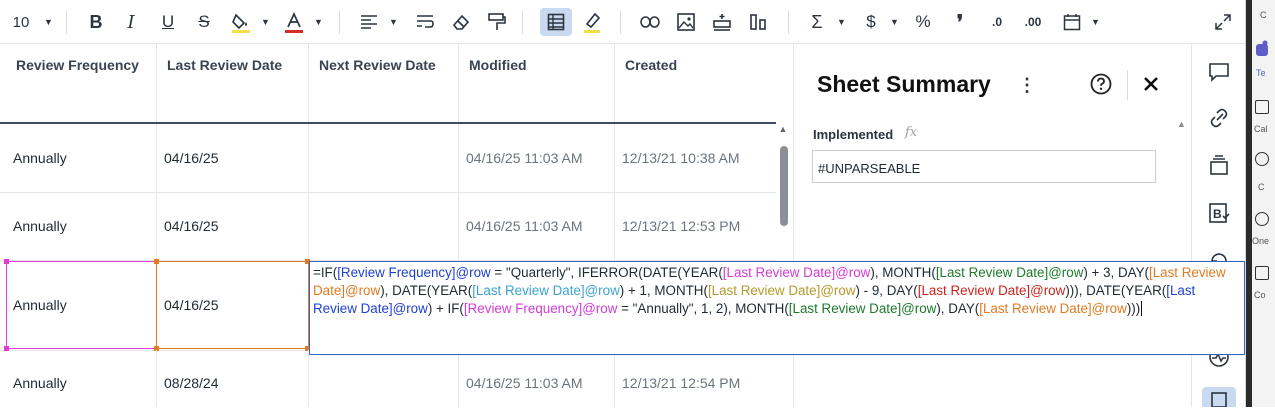 Image resolution: width=1275 pixels, height=412 pixels. Describe the element at coordinates (377, 65) in the screenshot. I see `column-header-label: Next Review Date` at that location.